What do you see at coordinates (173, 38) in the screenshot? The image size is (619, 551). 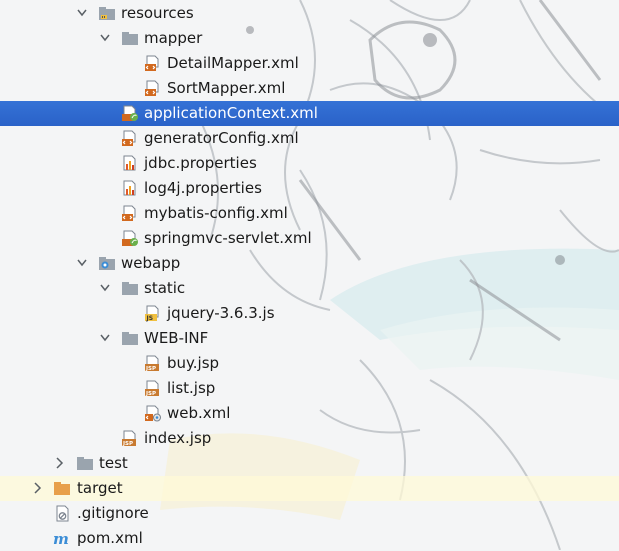 I see `tree-node-label: mapper` at bounding box center [173, 38].